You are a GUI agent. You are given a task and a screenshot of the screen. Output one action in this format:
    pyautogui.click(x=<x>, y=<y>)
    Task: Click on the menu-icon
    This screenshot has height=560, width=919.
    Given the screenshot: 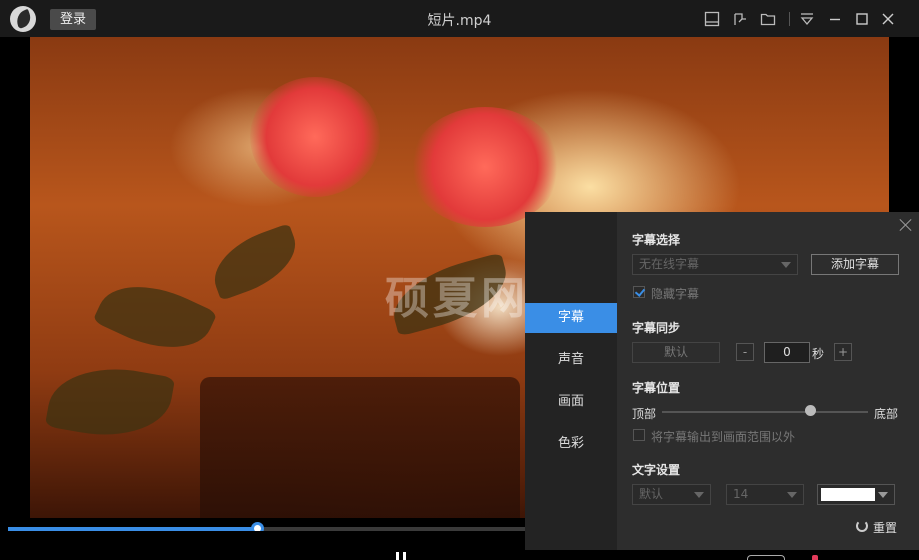 What is the action you would take?
    pyautogui.click(x=807, y=19)
    